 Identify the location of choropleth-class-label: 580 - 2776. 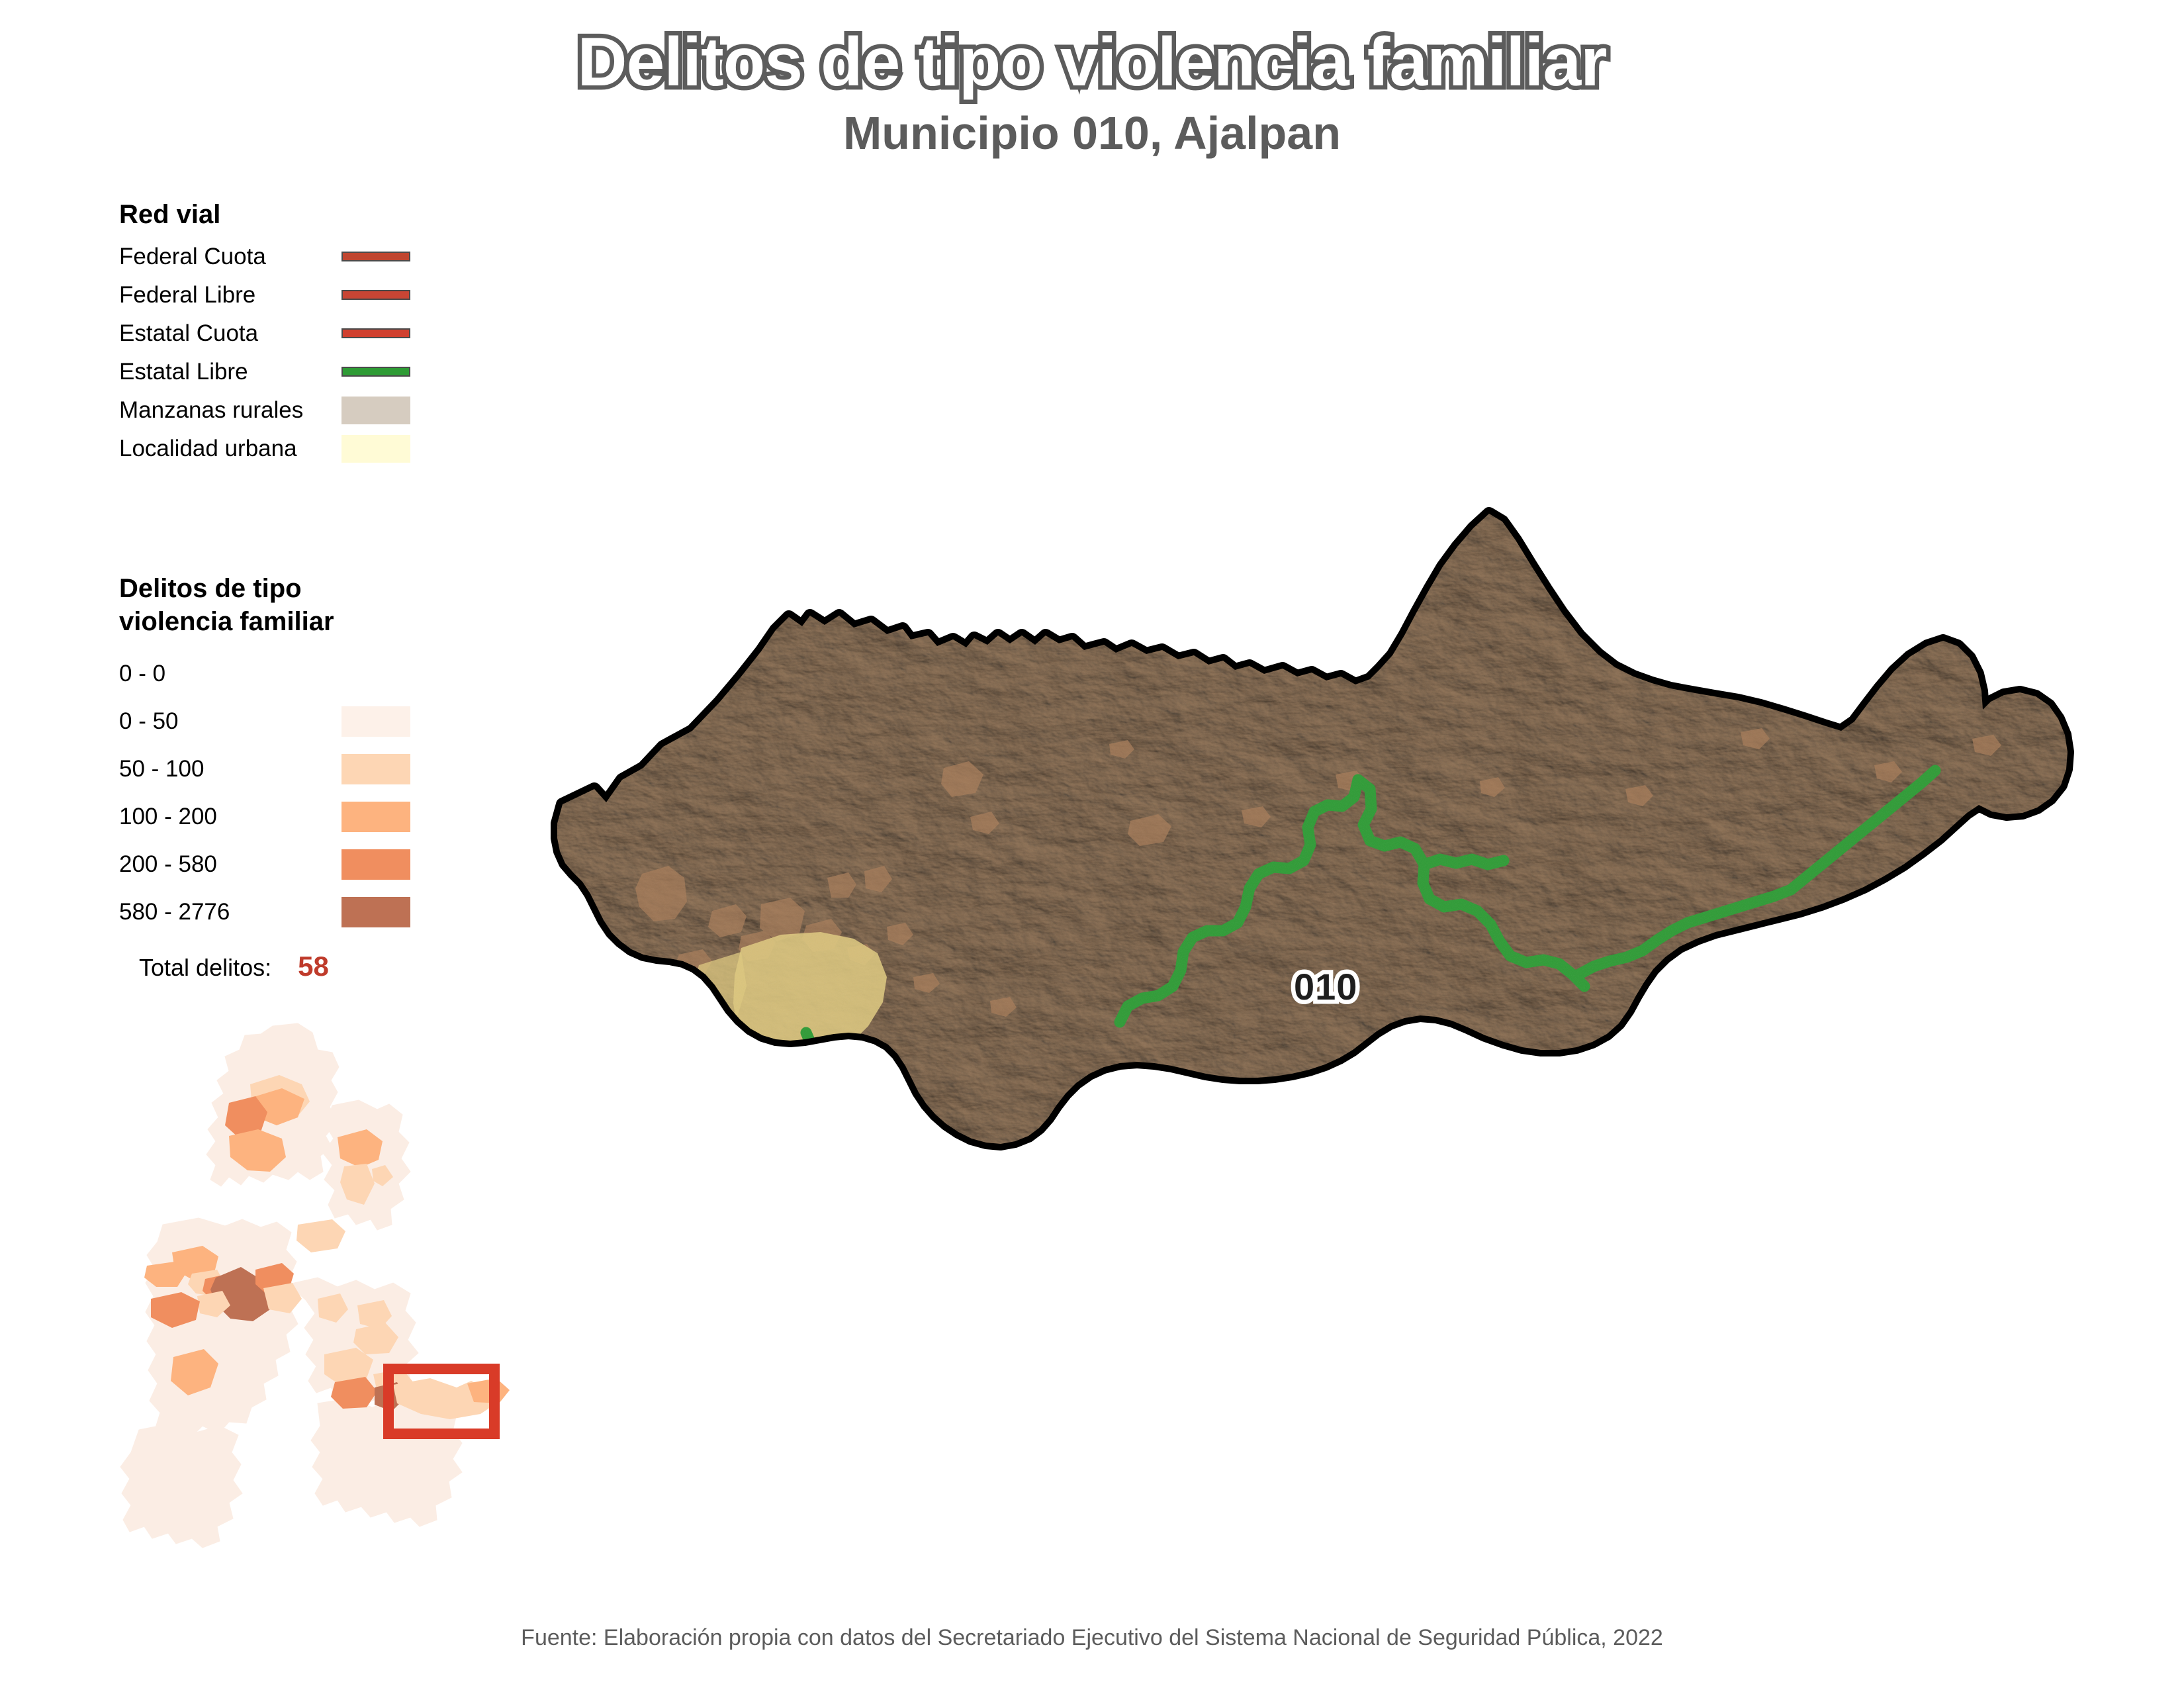
(175, 912).